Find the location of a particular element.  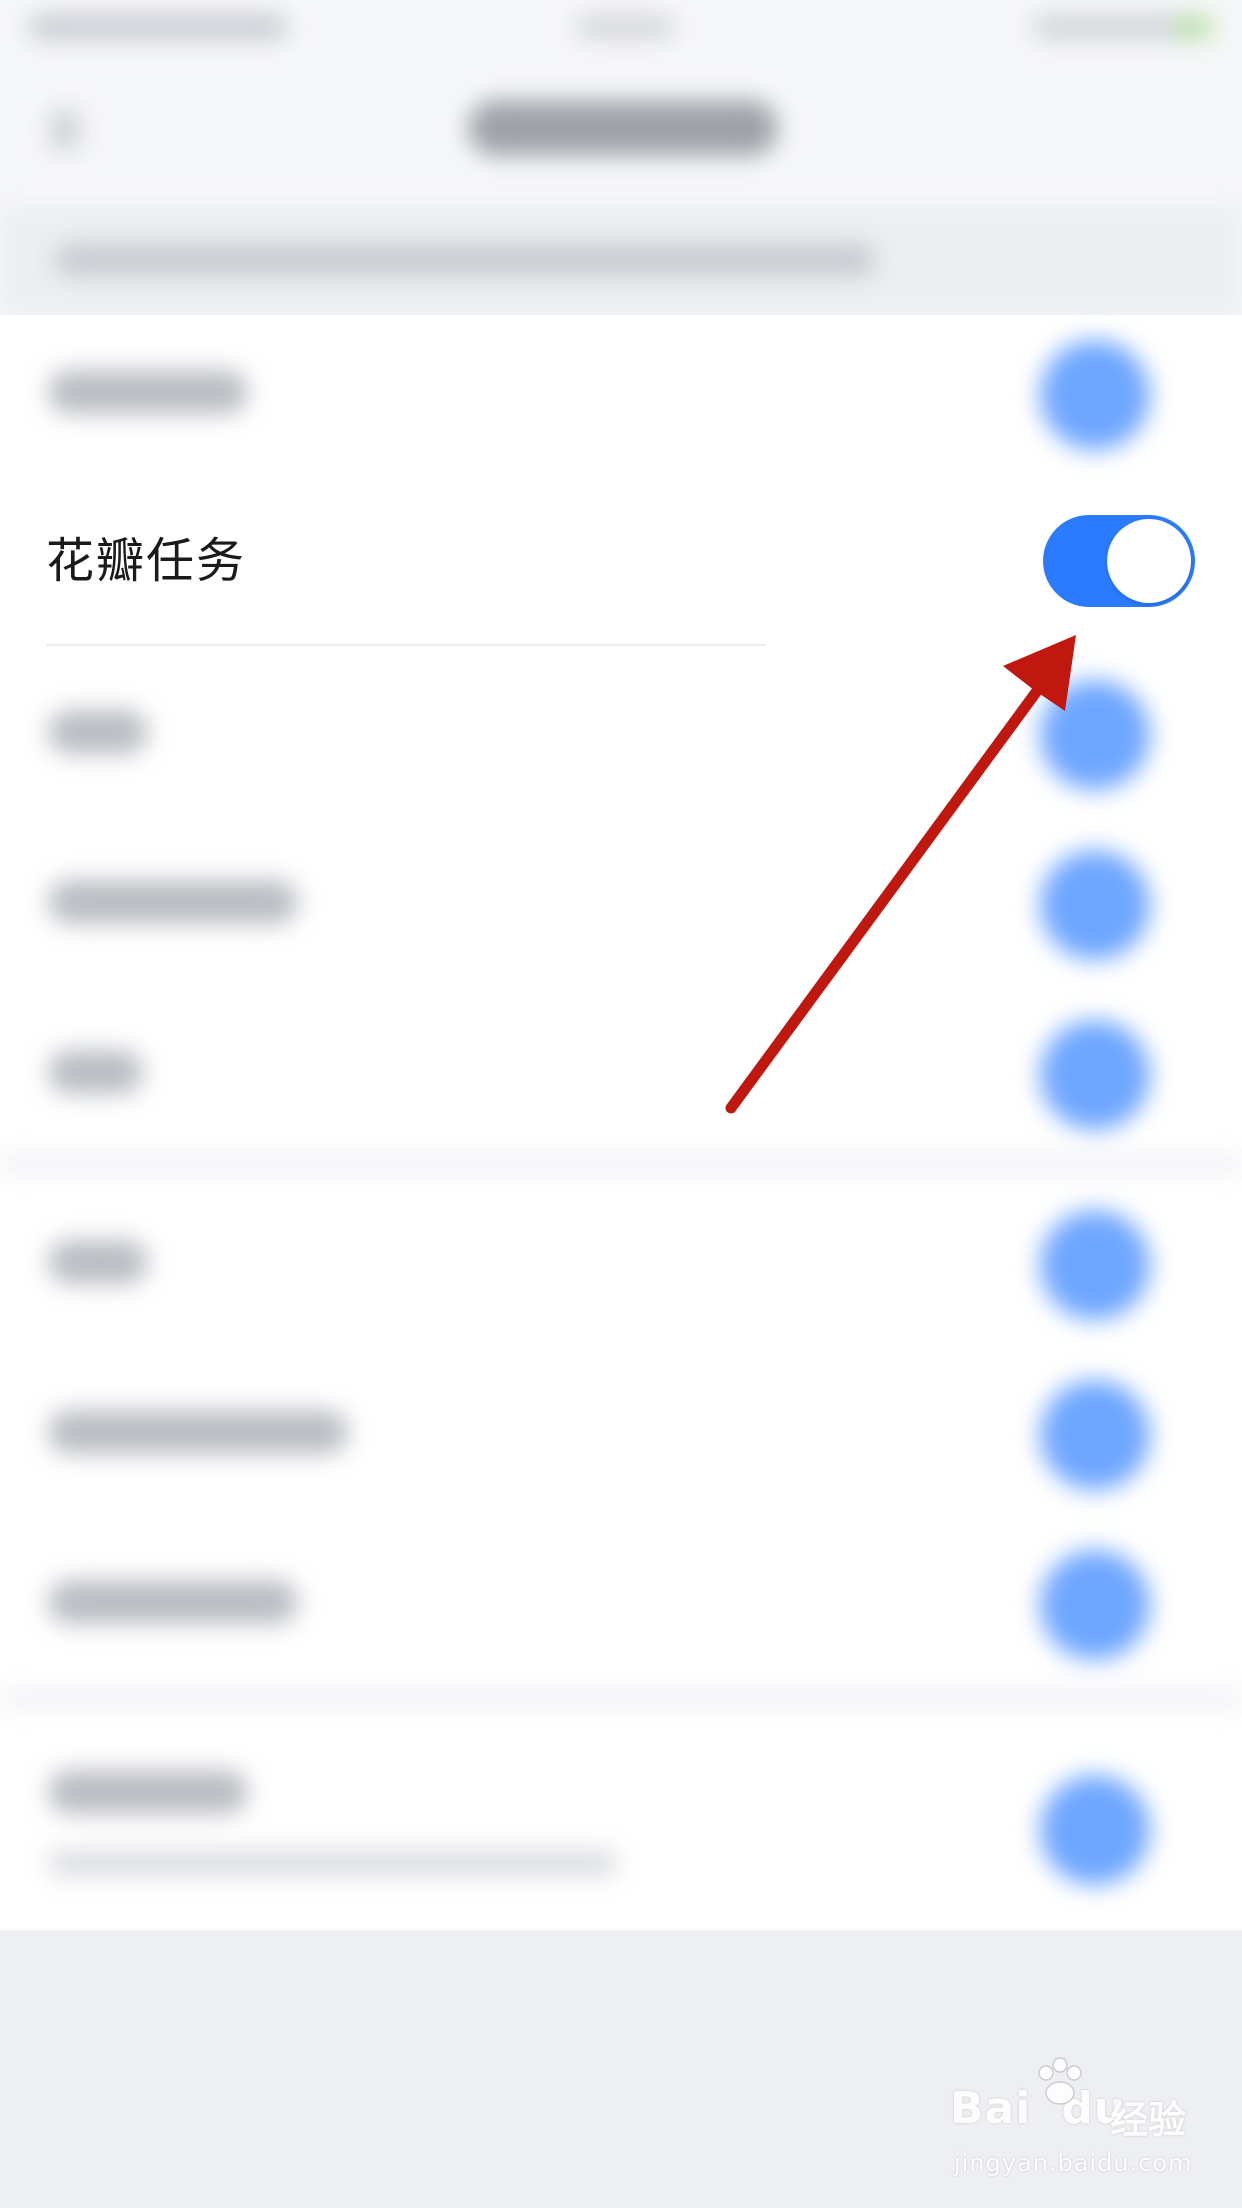

toggle-knob is located at coordinates (1149, 561).